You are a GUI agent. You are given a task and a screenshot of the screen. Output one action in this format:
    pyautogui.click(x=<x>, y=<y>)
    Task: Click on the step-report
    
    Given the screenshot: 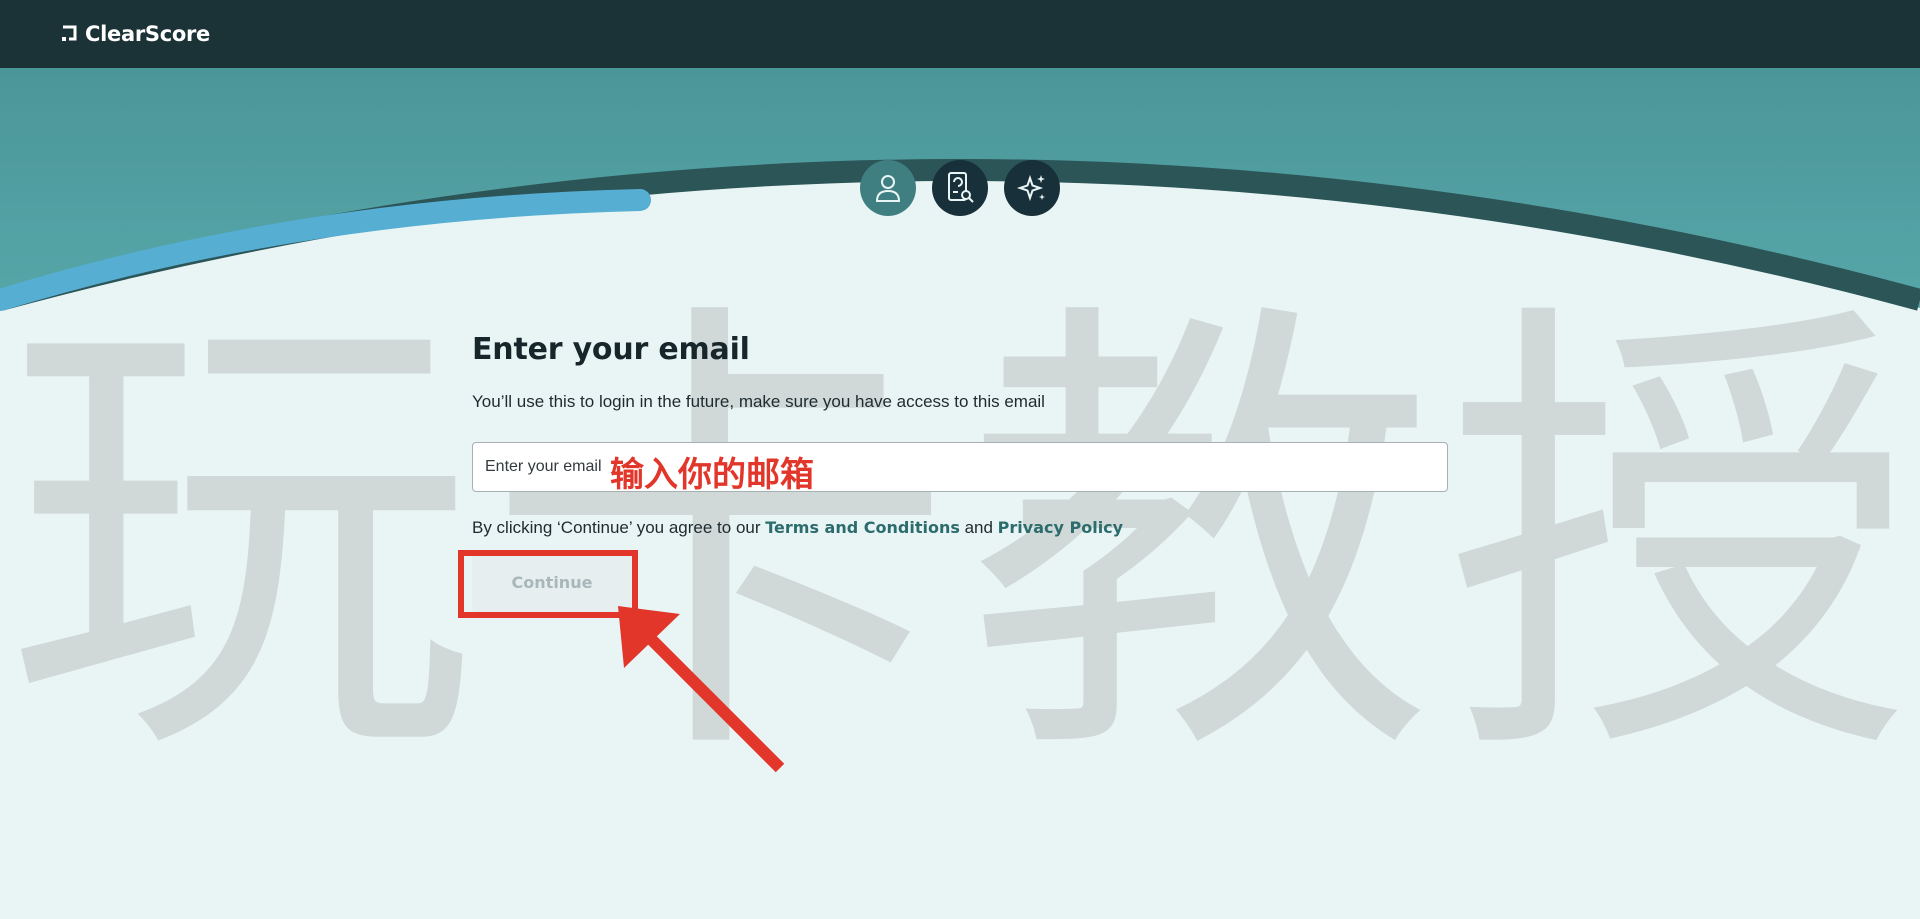 What is the action you would take?
    pyautogui.click(x=960, y=188)
    